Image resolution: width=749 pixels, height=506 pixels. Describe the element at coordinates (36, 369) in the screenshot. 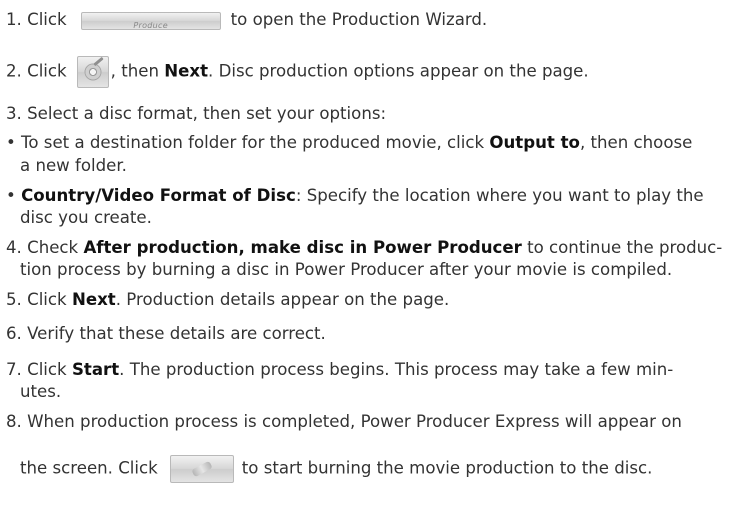

I see `step-7-pre: 7. Click` at that location.